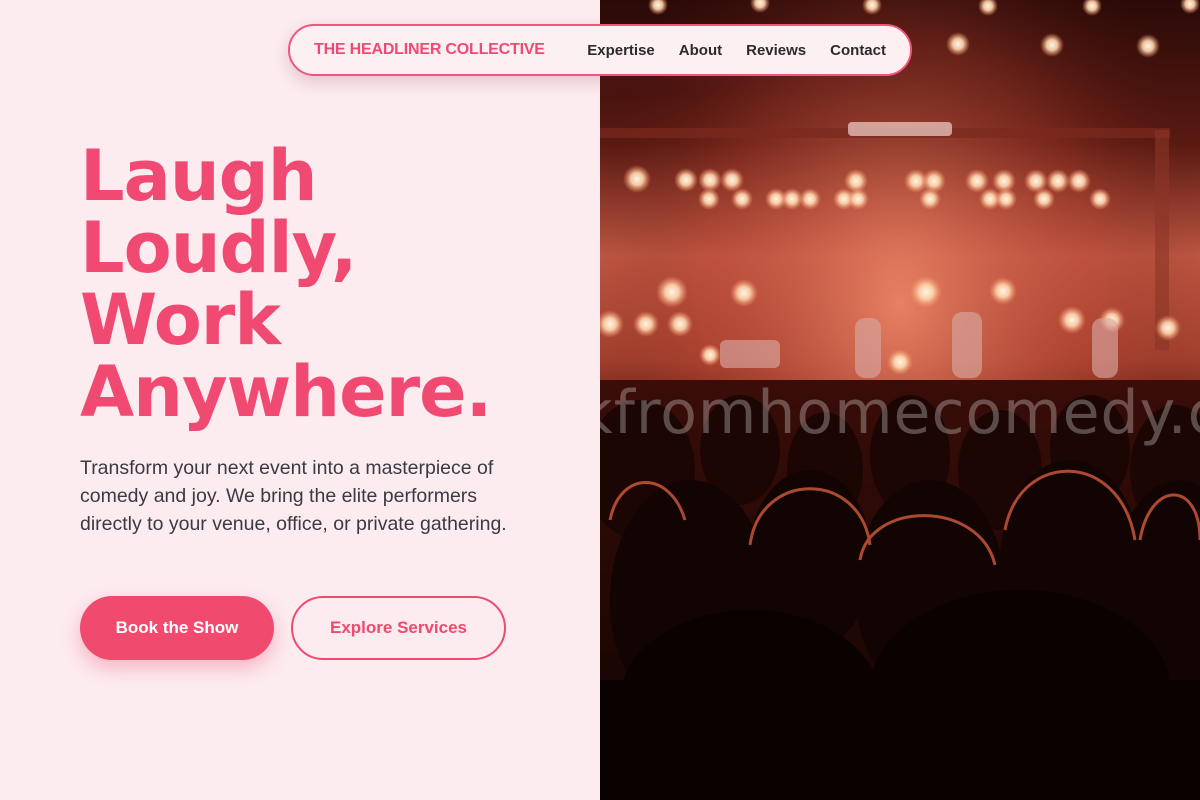 This screenshot has height=800, width=1200. What do you see at coordinates (429, 50) in the screenshot?
I see `brand-logo-text: THE HEADLINER COLLECTIVE` at bounding box center [429, 50].